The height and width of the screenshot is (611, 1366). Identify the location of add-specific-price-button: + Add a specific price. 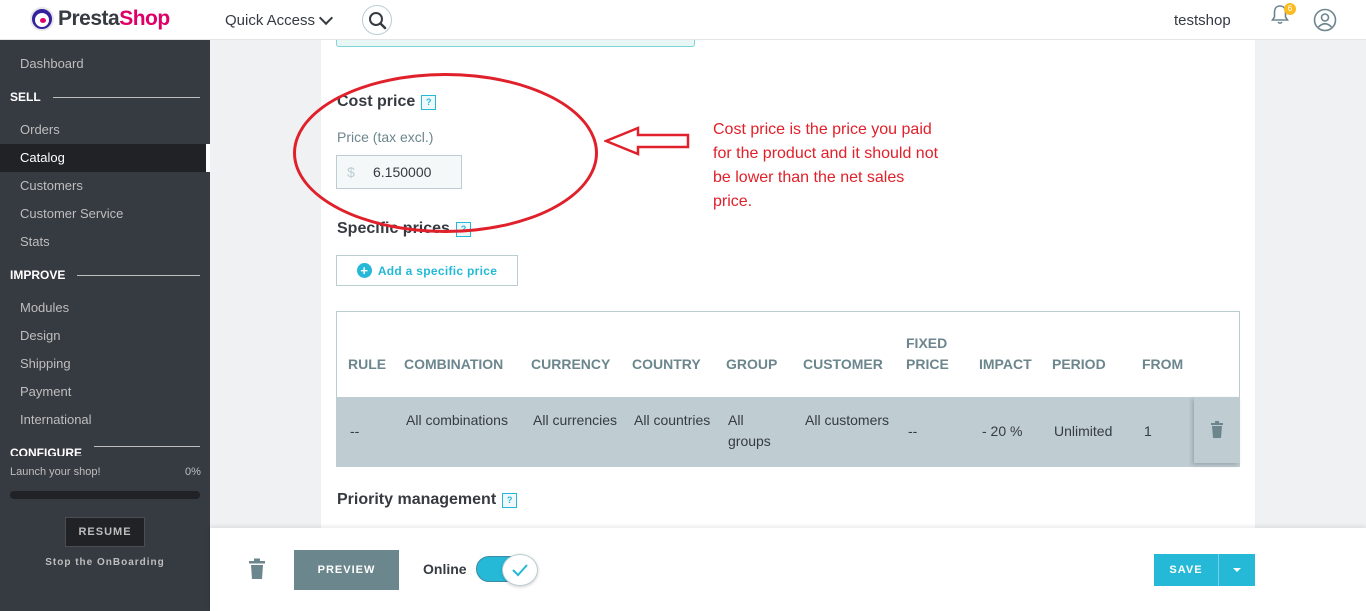
(427, 270).